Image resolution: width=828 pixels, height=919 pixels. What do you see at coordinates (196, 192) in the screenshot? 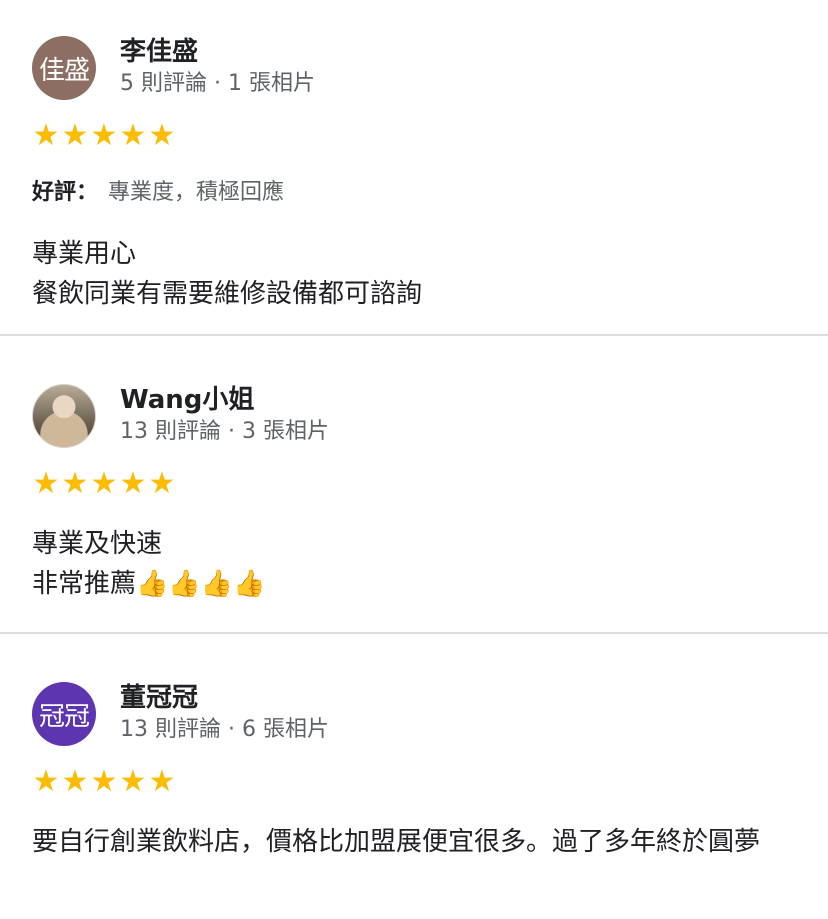
I see `highlight-text: 專業度，積極回應` at bounding box center [196, 192].